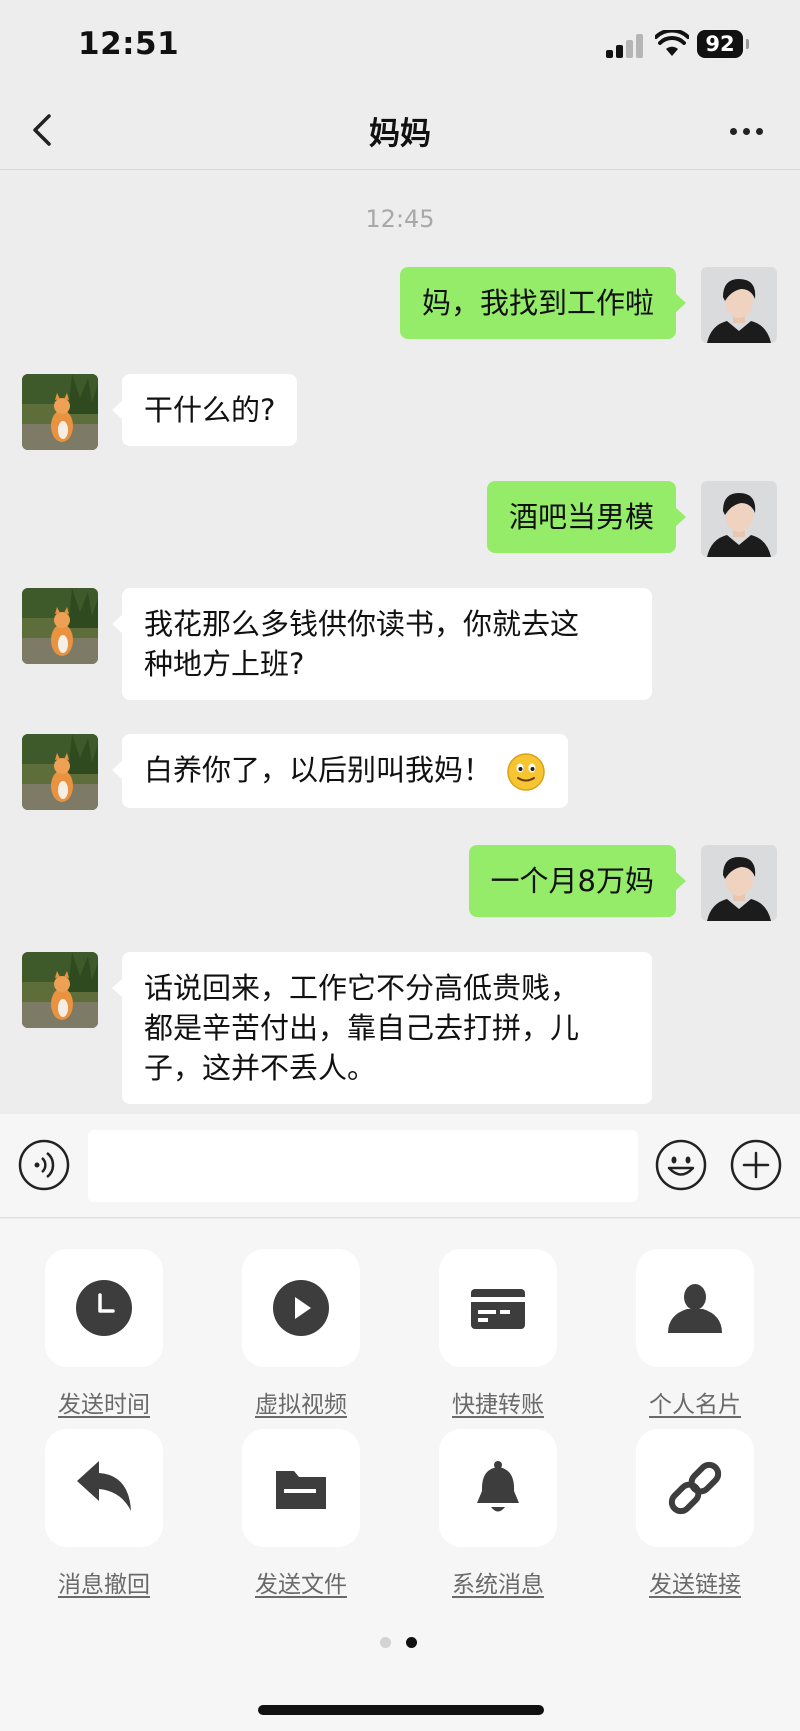 The height and width of the screenshot is (1731, 800). What do you see at coordinates (411, 1642) in the screenshot?
I see `page-dot-active` at bounding box center [411, 1642].